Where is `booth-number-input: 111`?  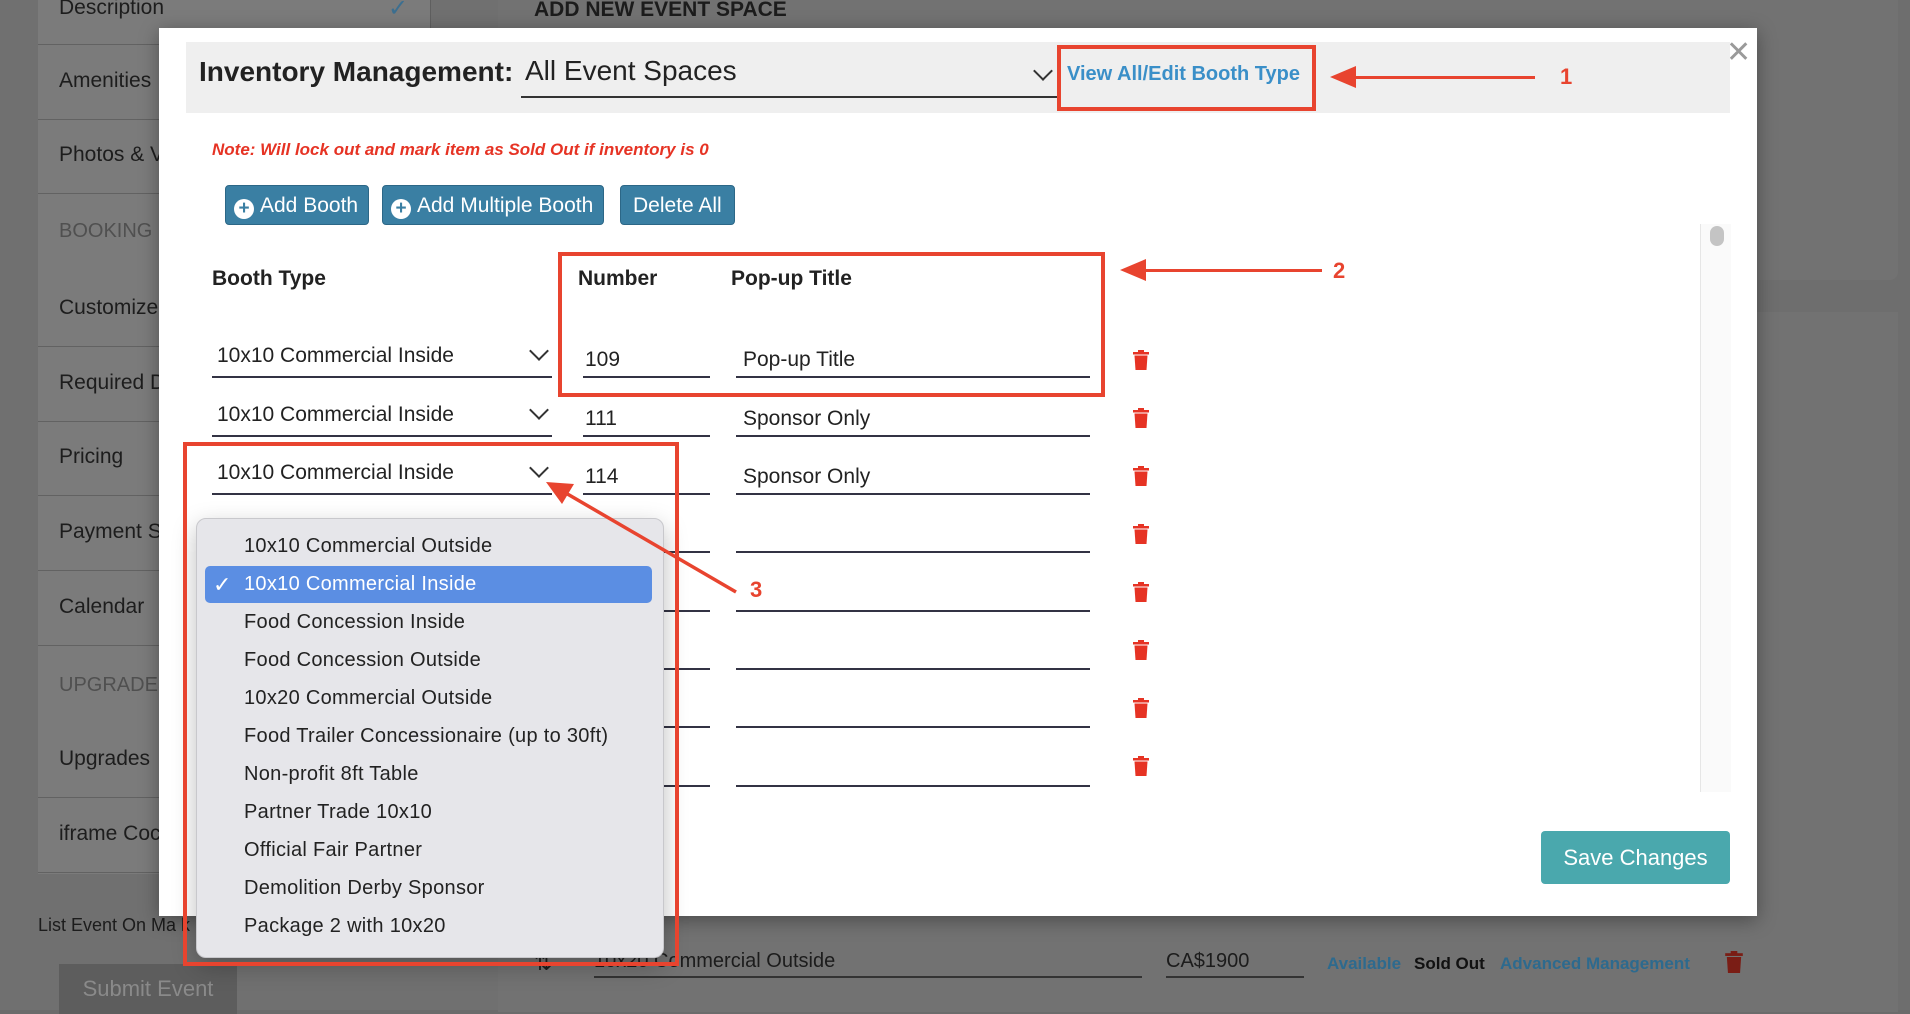 booth-number-input: 111 is located at coordinates (646, 416).